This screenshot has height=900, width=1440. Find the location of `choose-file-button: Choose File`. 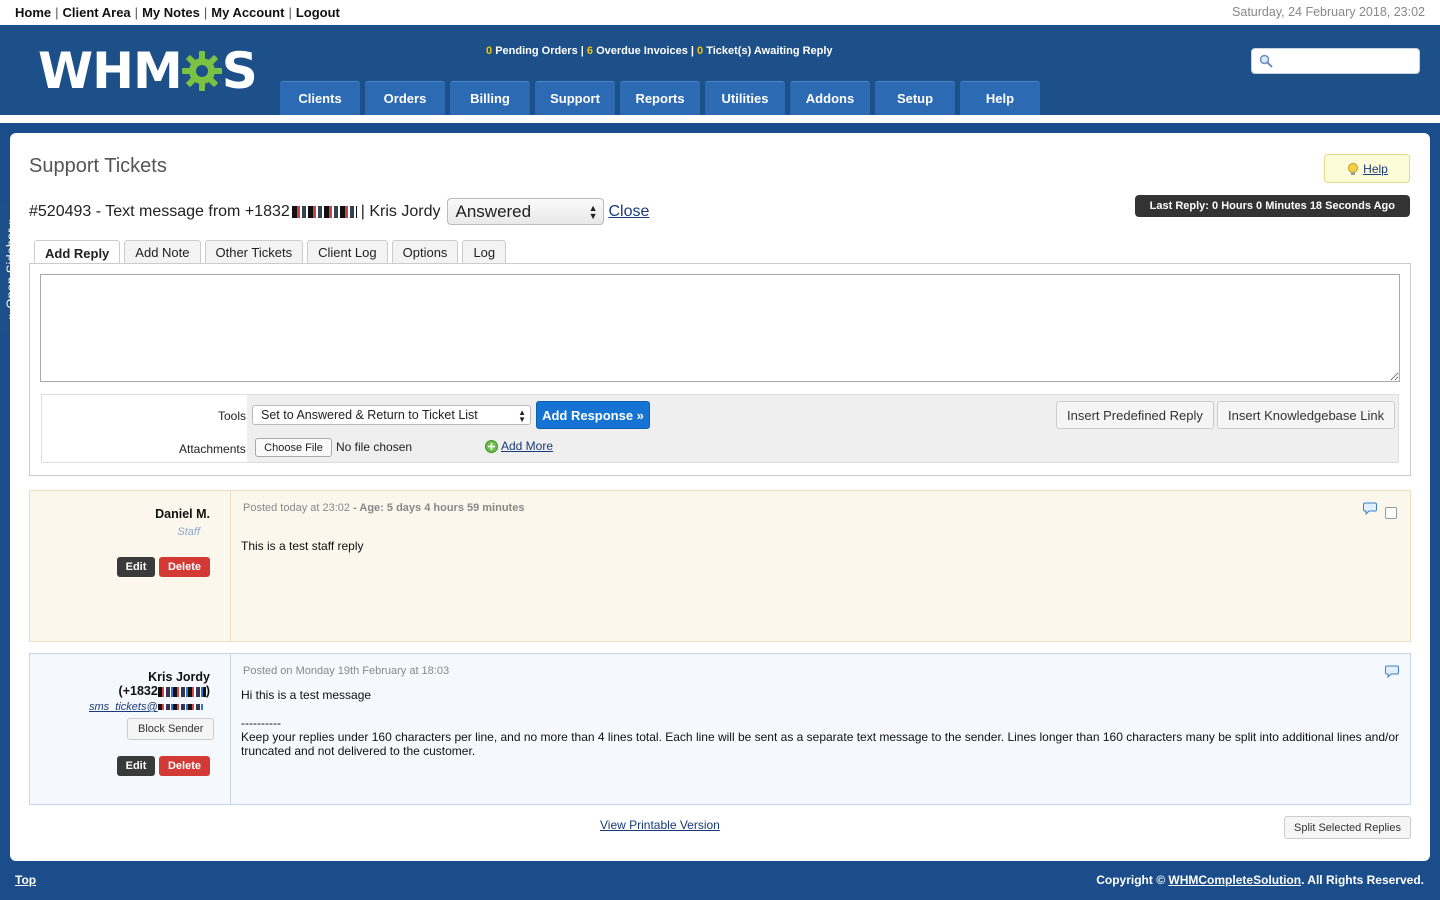

choose-file-button: Choose File is located at coordinates (293, 447).